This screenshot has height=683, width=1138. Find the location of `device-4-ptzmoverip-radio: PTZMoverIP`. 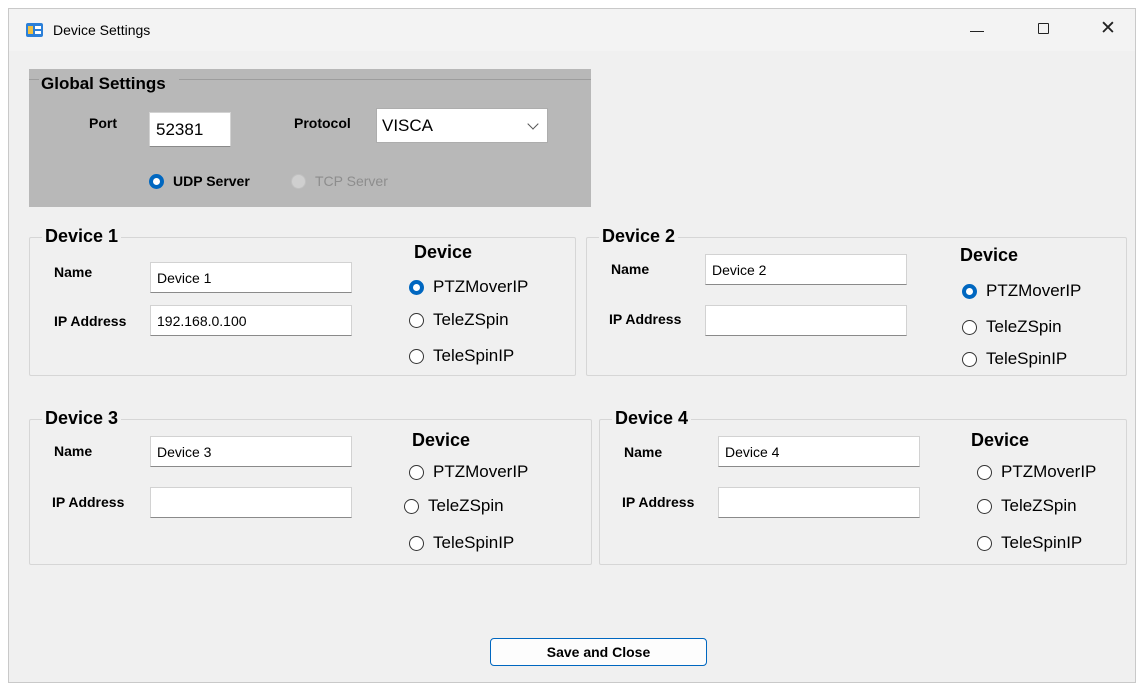

device-4-ptzmoverip-radio: PTZMoverIP is located at coordinates (1036, 472).